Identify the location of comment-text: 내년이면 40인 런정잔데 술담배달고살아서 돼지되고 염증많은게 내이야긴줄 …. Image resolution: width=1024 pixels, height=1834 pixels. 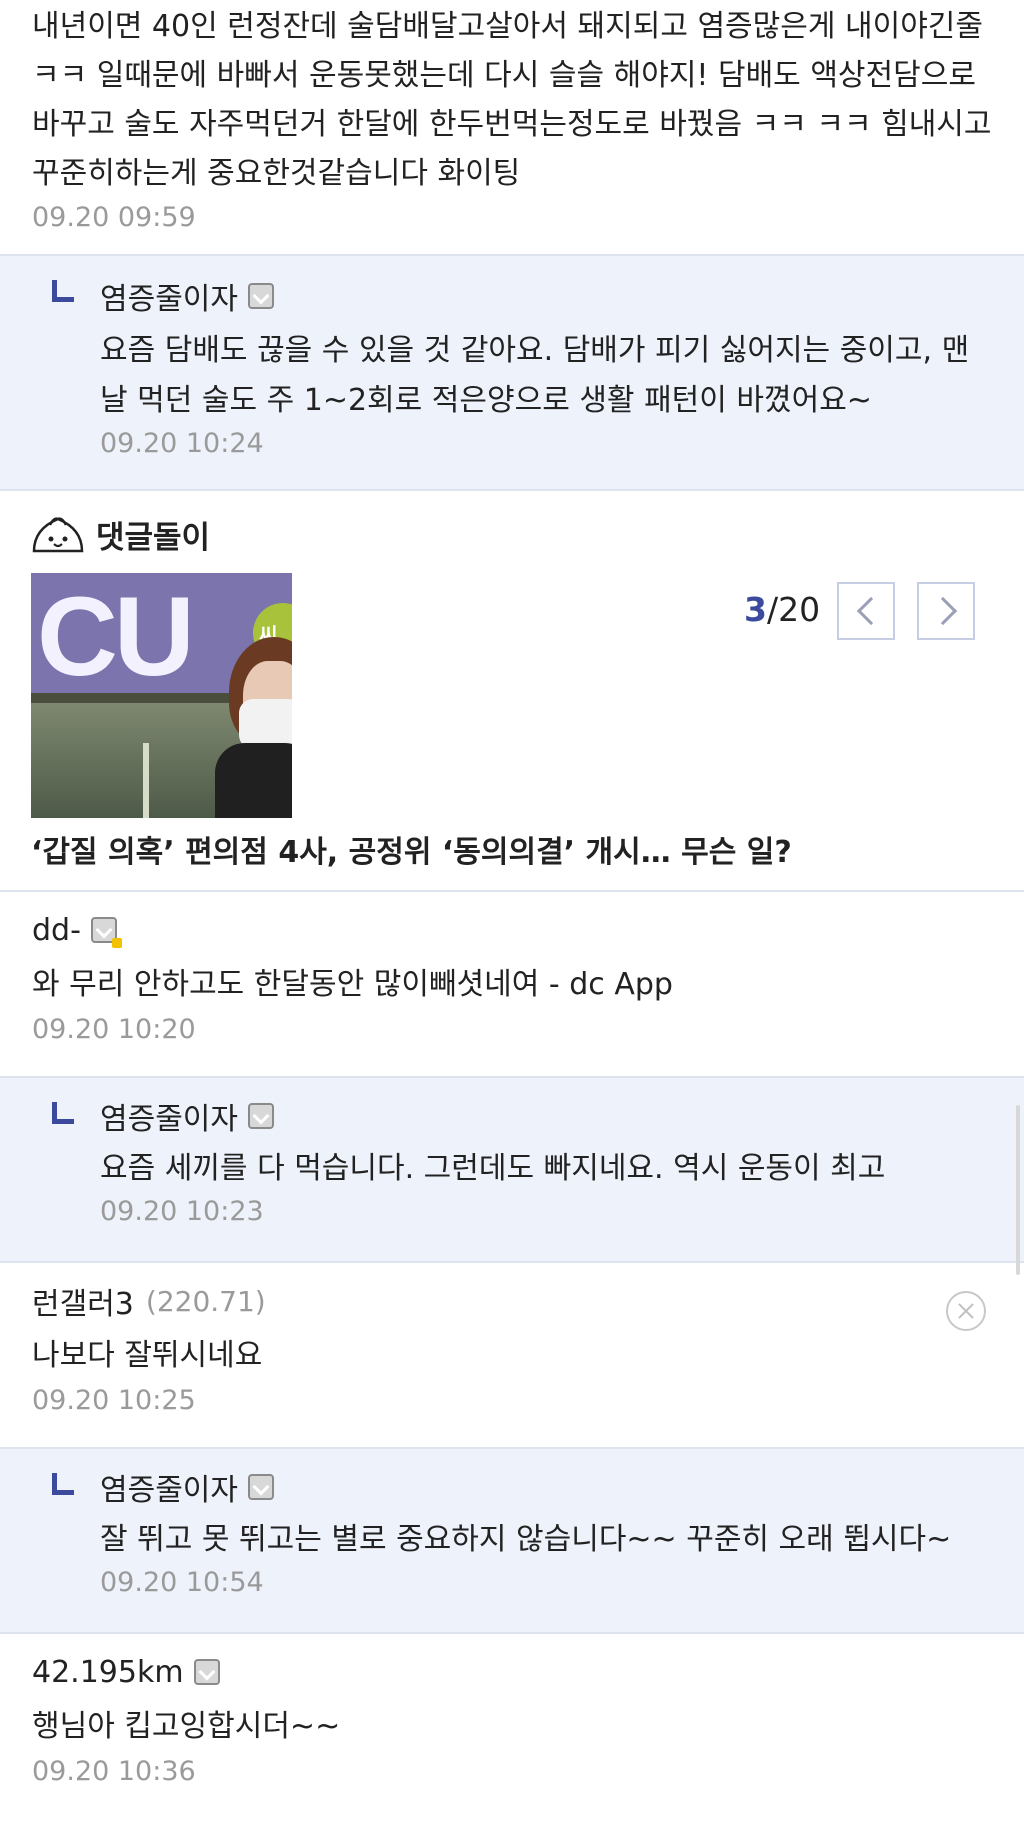
(512, 100).